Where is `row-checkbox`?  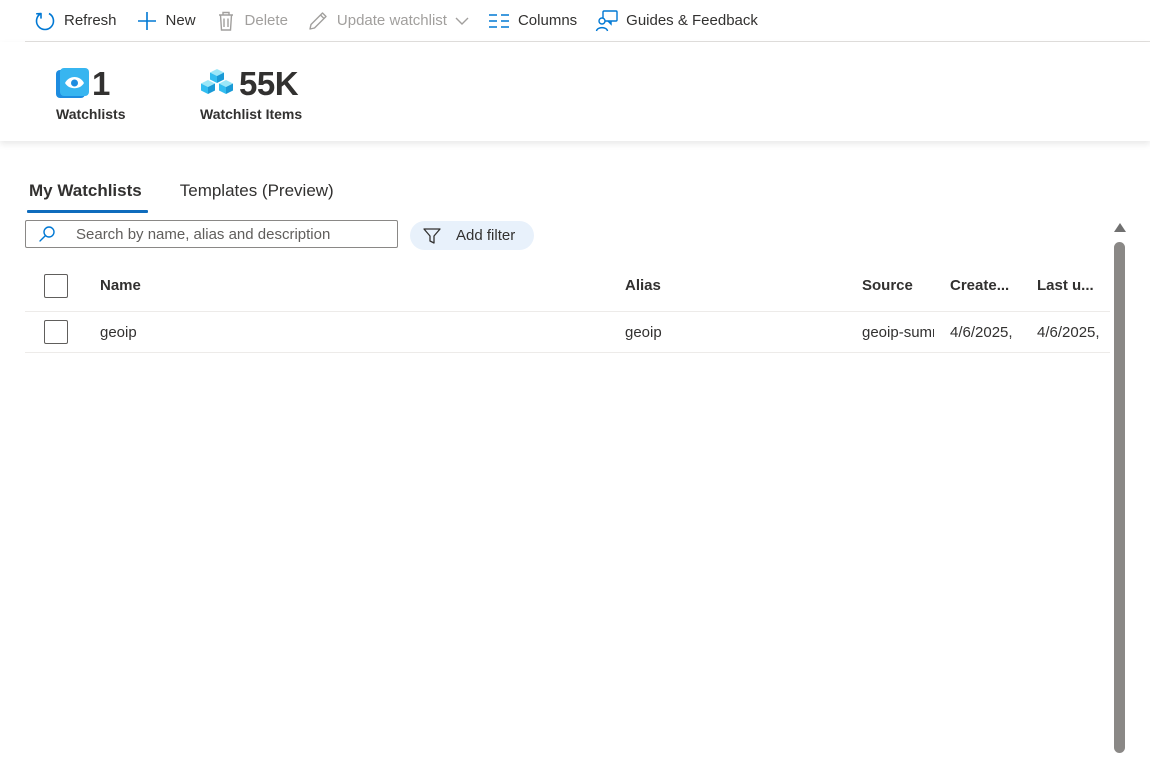 row-checkbox is located at coordinates (56, 332).